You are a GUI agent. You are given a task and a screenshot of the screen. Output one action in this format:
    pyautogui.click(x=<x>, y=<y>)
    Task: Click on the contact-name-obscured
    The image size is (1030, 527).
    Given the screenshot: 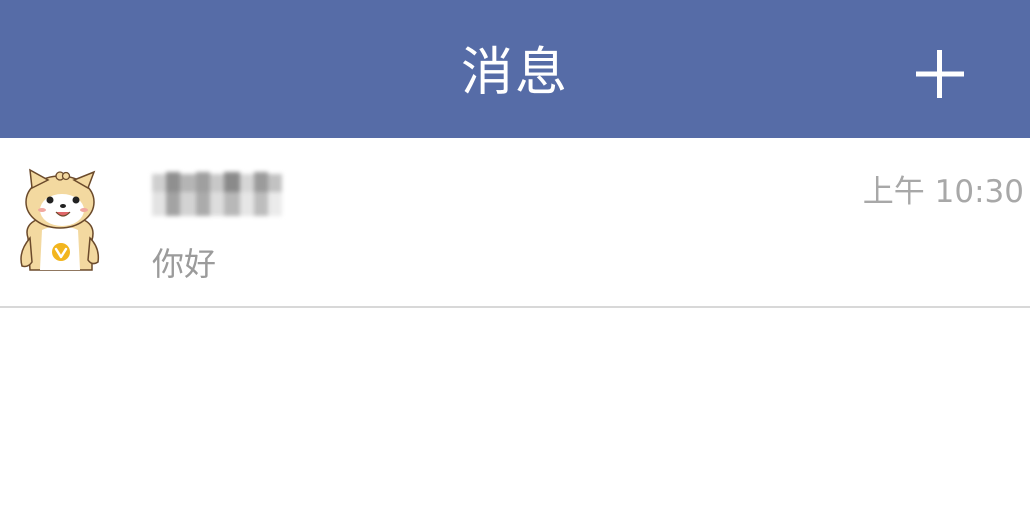 What is the action you would take?
    pyautogui.click(x=220, y=196)
    